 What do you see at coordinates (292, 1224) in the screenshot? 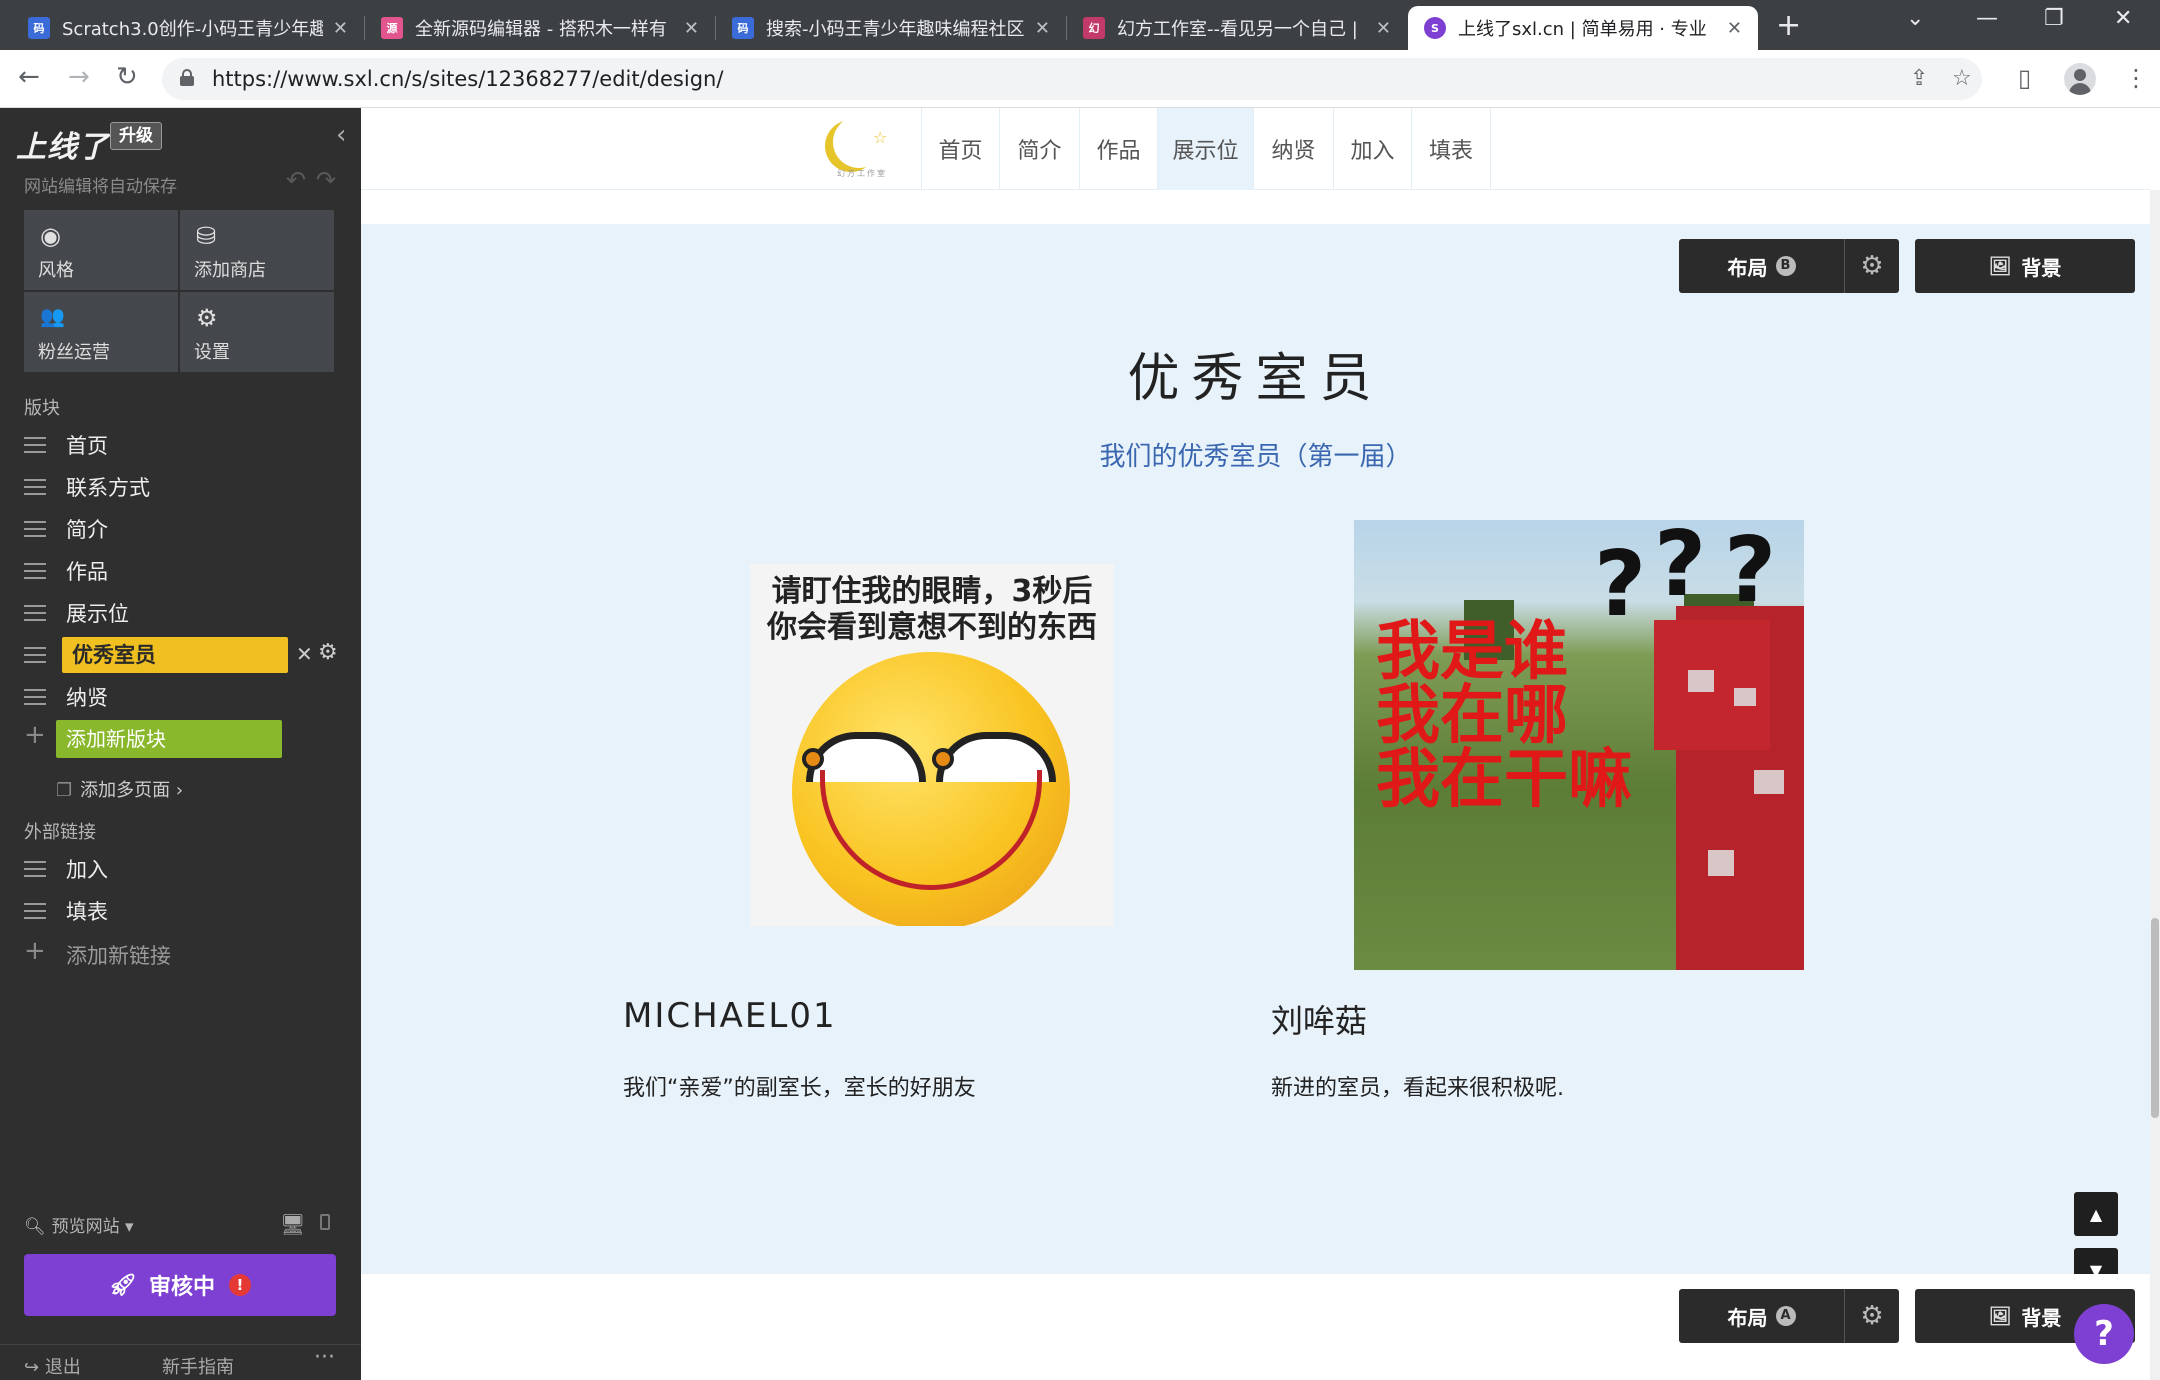
I see `desktop-view-icon: 🖥︎` at bounding box center [292, 1224].